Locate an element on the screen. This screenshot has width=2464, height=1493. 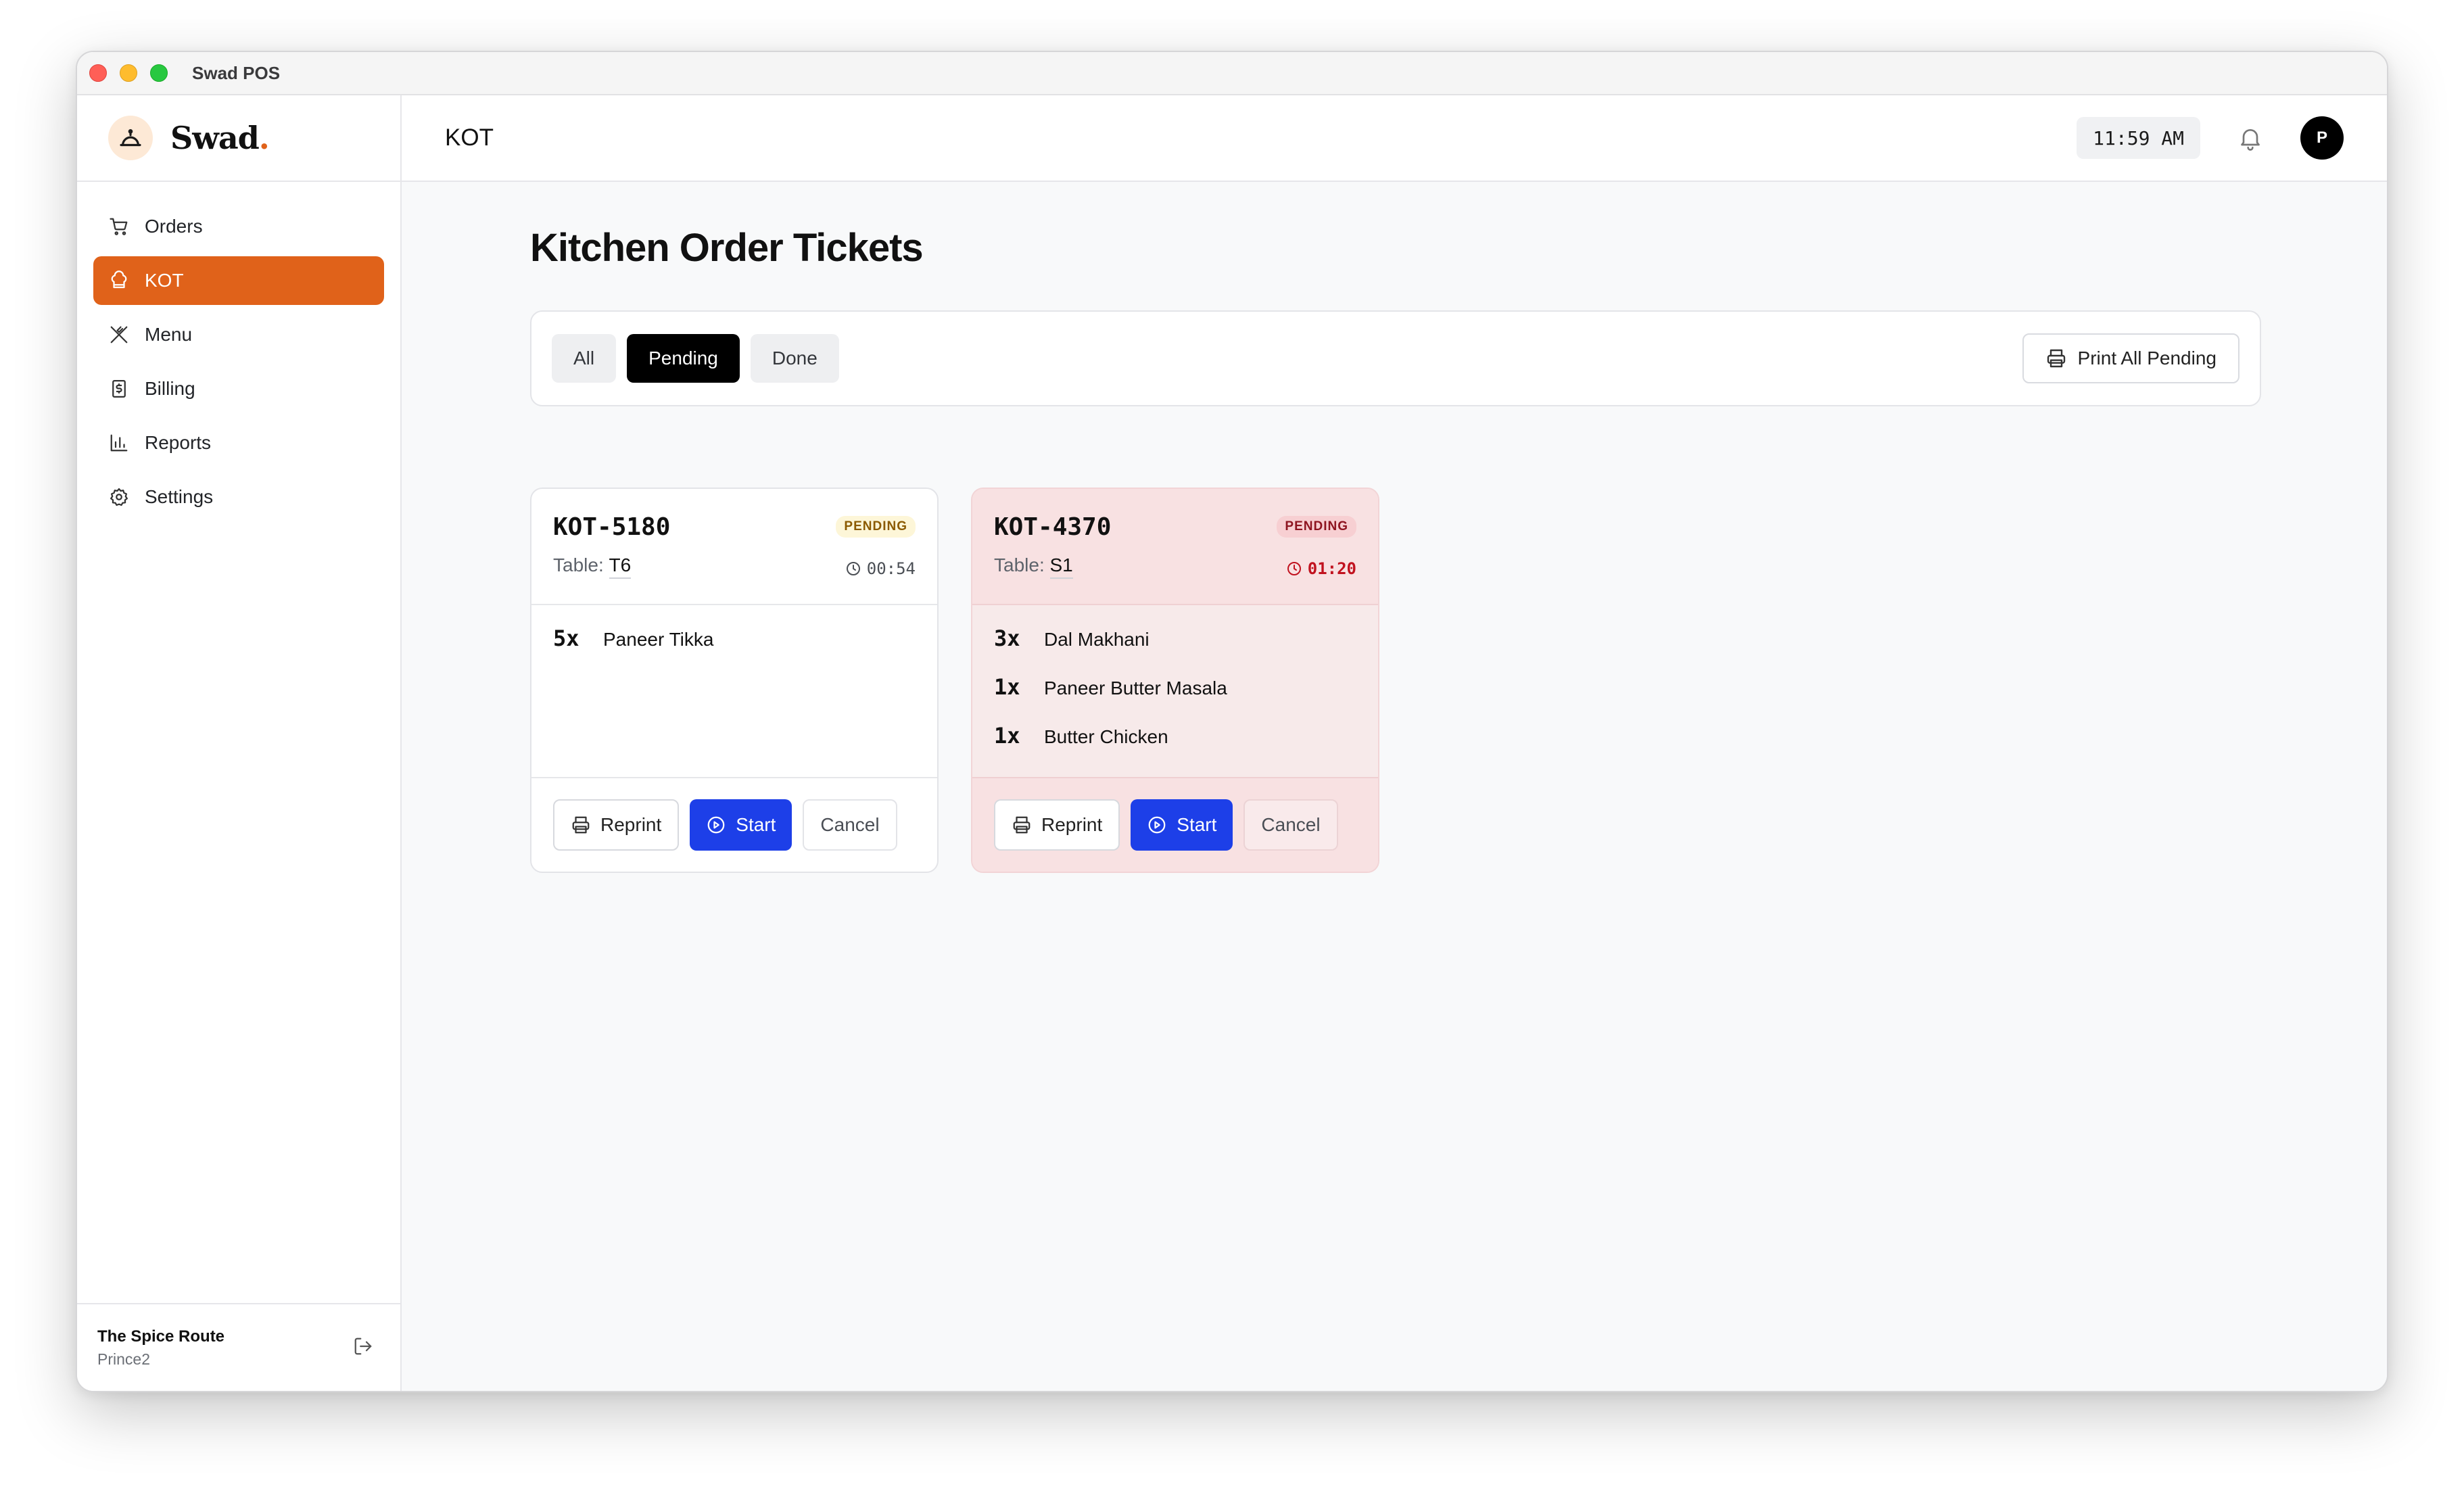
brand: Swad. is located at coordinates (238, 138).